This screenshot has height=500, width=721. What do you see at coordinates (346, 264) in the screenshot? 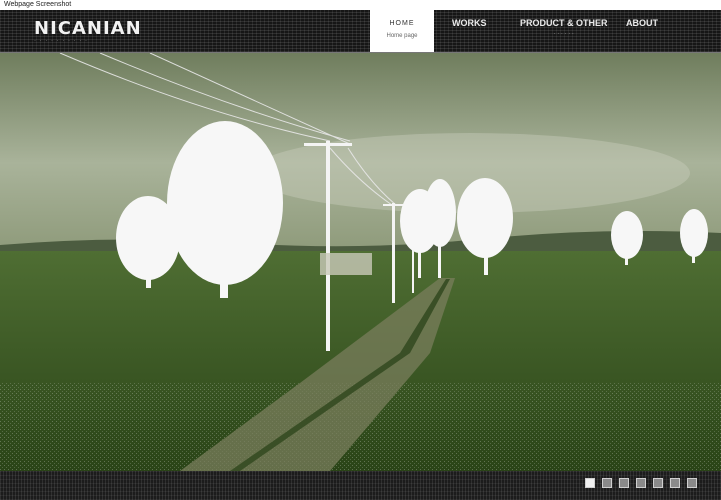
I see `shed` at bounding box center [346, 264].